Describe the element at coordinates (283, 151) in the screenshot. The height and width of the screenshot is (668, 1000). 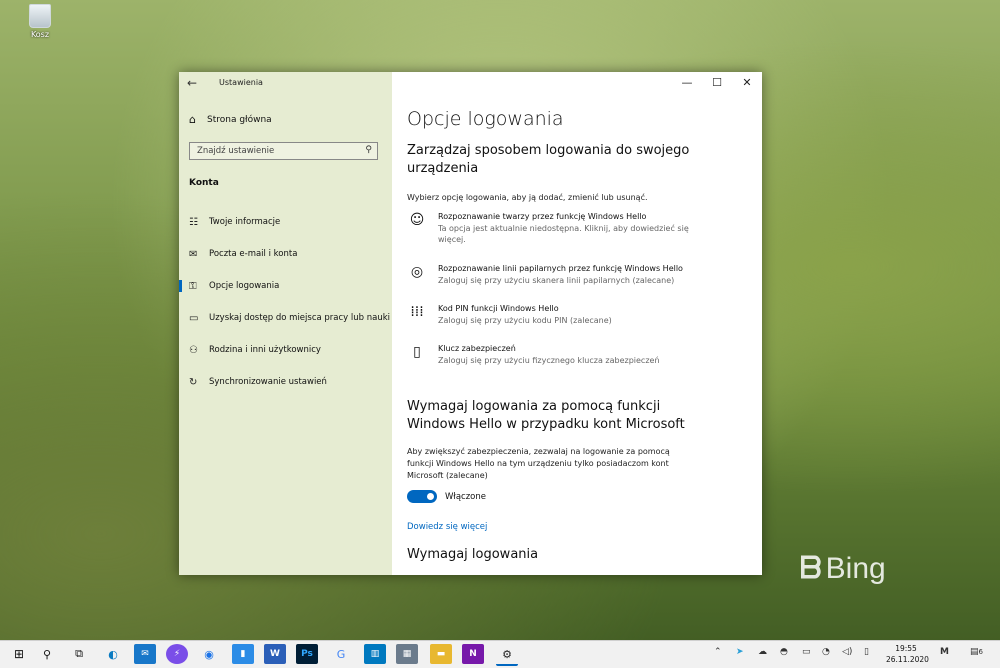
I see `search-box: Znajdź ustawienie ⚲` at that location.